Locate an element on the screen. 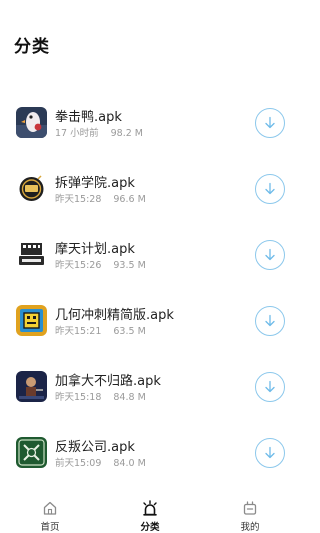 Image resolution: width=320 pixels, height=533 pixels. file-time: 17 小时前 is located at coordinates (77, 133).